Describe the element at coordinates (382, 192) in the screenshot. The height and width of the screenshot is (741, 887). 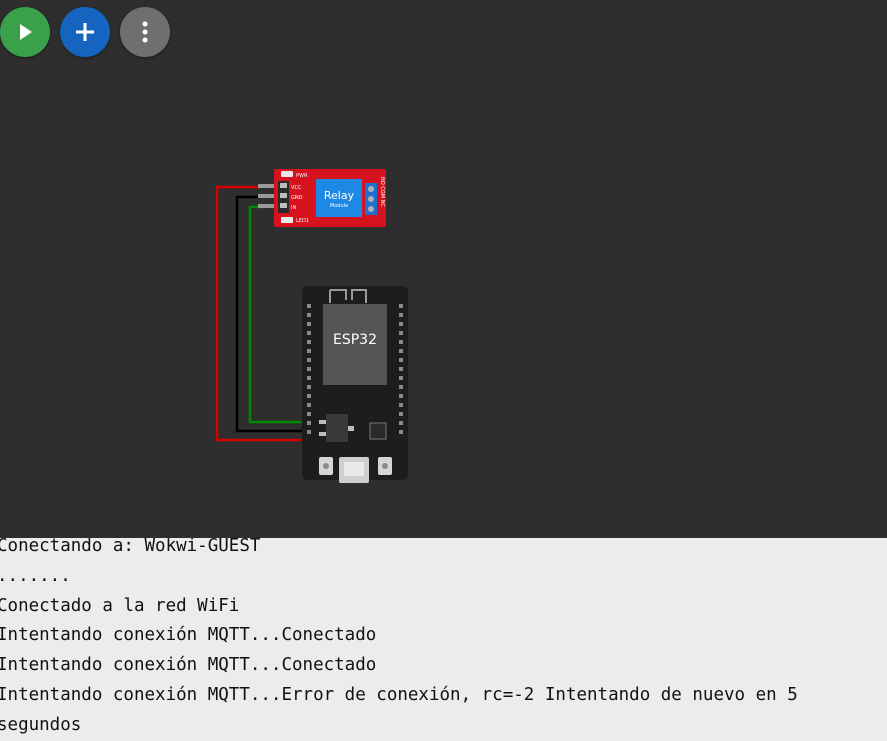
I see `terminals-label: NO COM NC` at that location.